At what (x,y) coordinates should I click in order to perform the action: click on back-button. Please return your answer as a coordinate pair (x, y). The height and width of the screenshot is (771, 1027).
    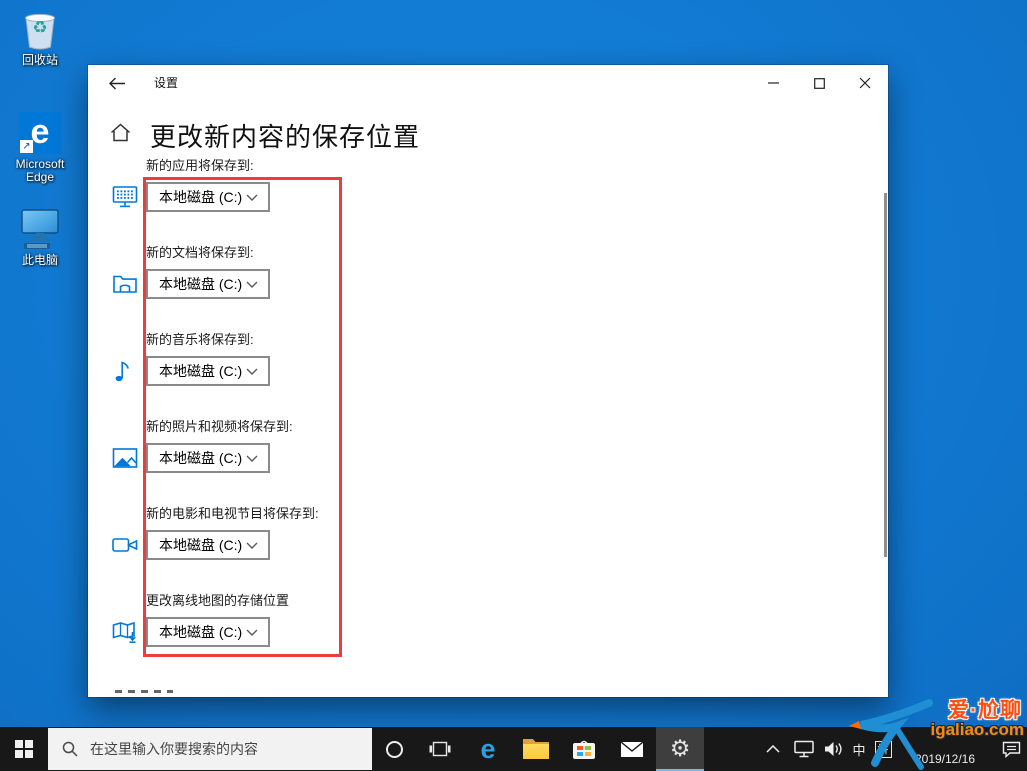
    Looking at the image, I should click on (117, 83).